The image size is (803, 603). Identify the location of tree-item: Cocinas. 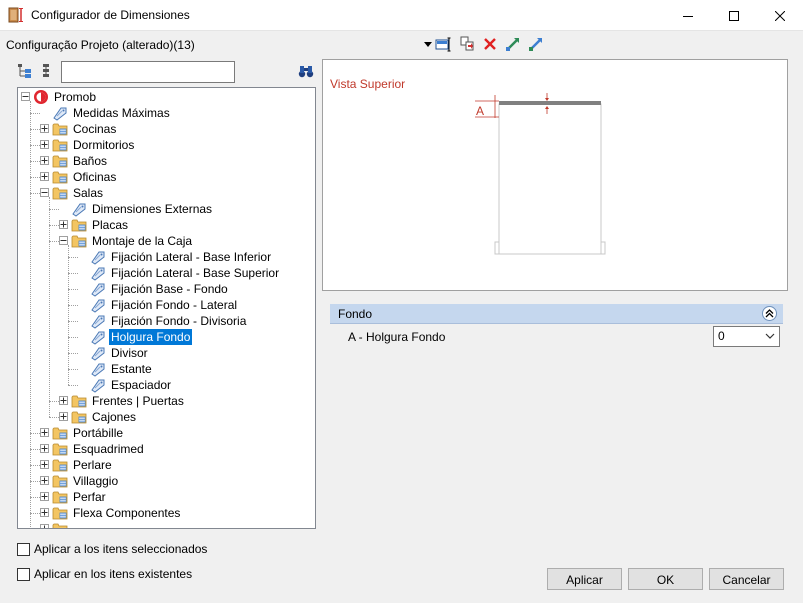
(85, 129).